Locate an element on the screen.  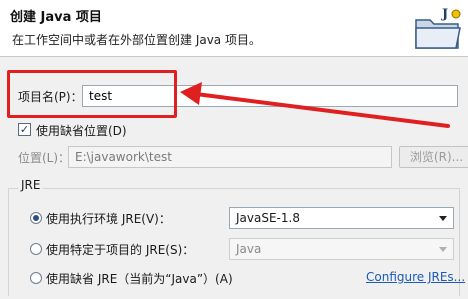
java-project-folder-icon: J is located at coordinates (438, 28).